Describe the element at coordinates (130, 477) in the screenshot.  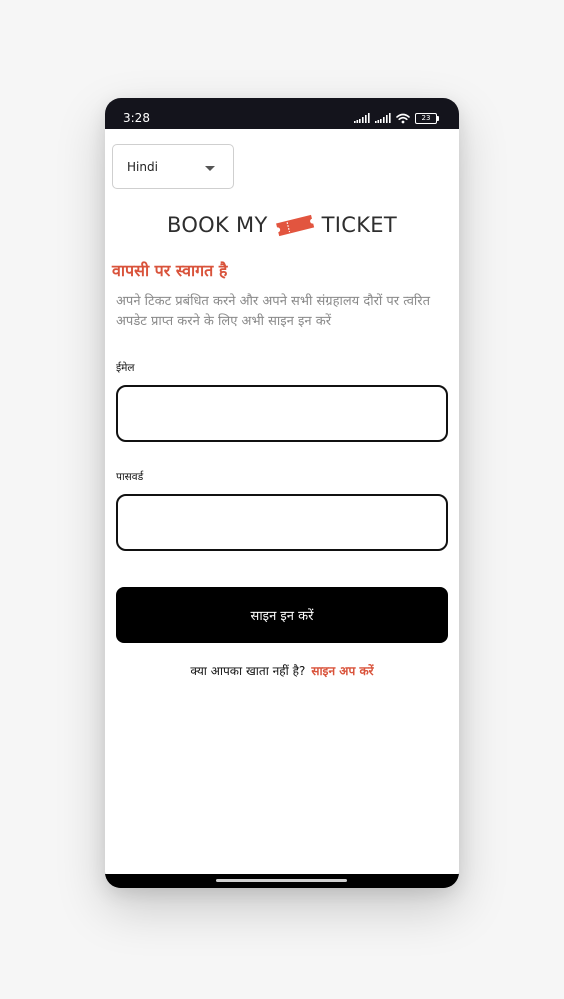
I see `password-label: पासवर्ड` at that location.